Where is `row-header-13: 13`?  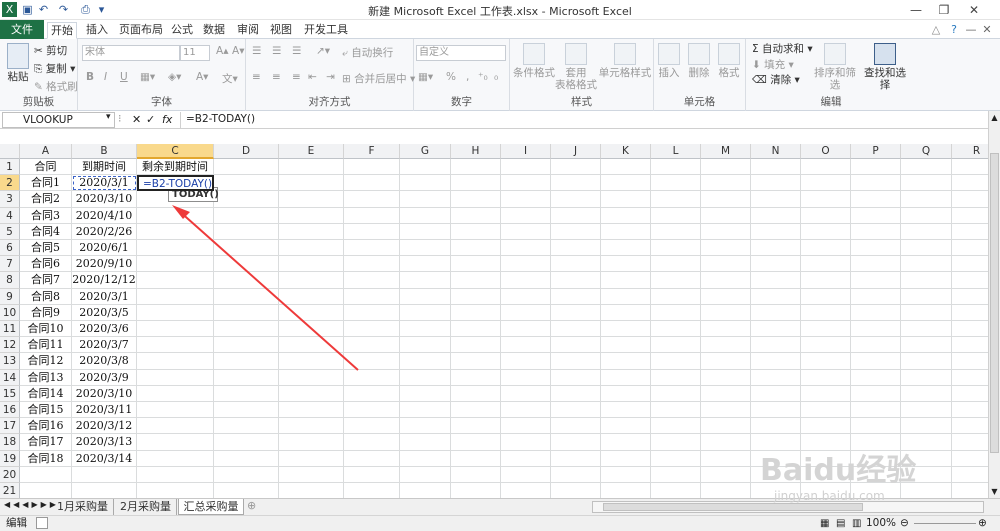 row-header-13: 13 is located at coordinates (10, 361).